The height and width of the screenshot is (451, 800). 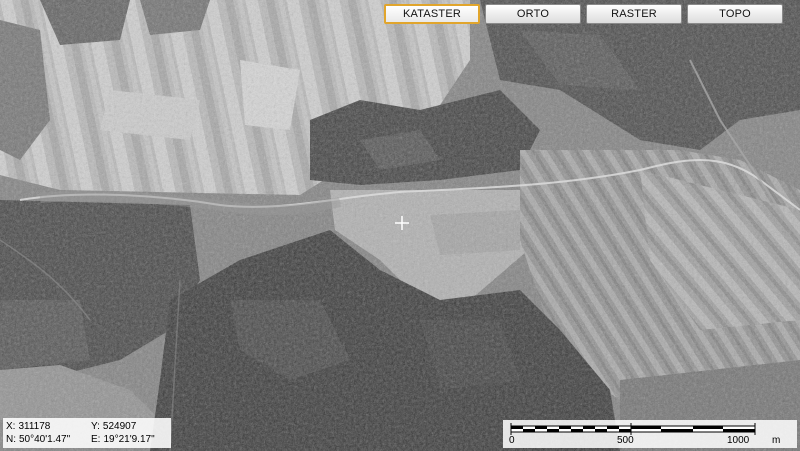 What do you see at coordinates (735, 14) in the screenshot?
I see `layer-button-topo: TOPO` at bounding box center [735, 14].